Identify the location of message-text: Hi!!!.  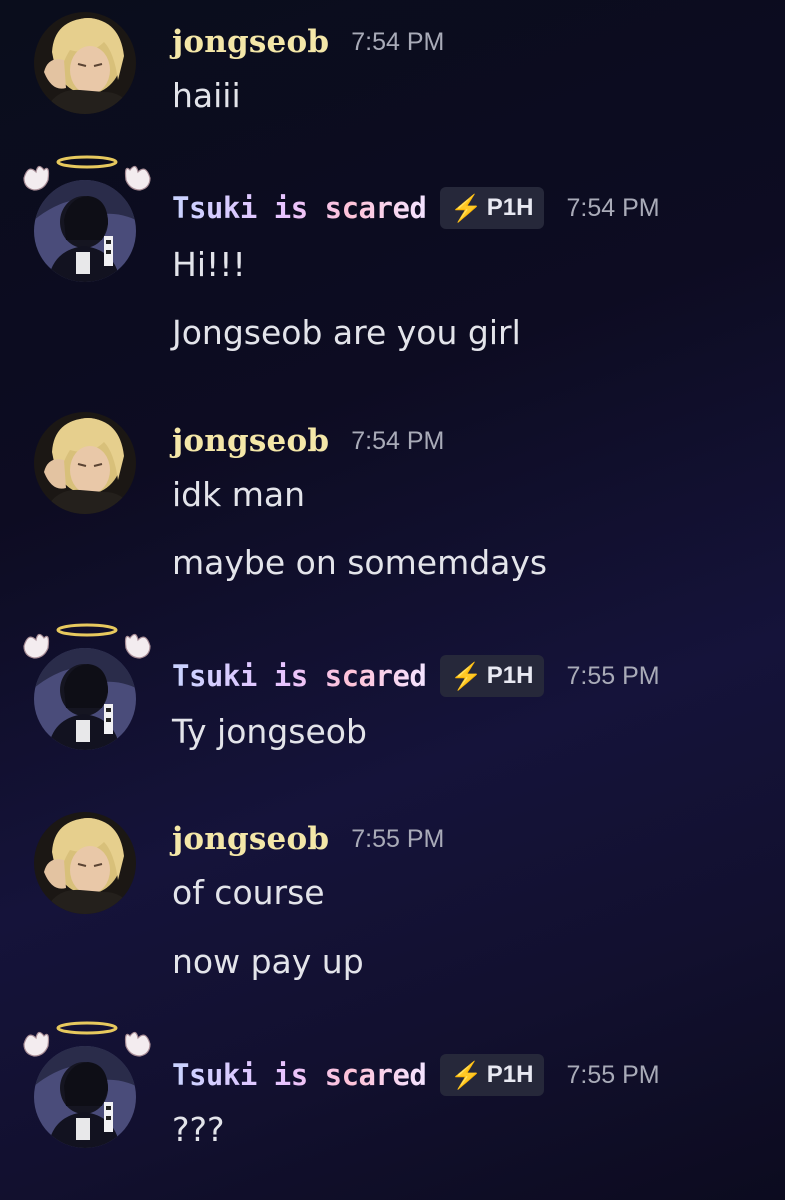
(209, 264).